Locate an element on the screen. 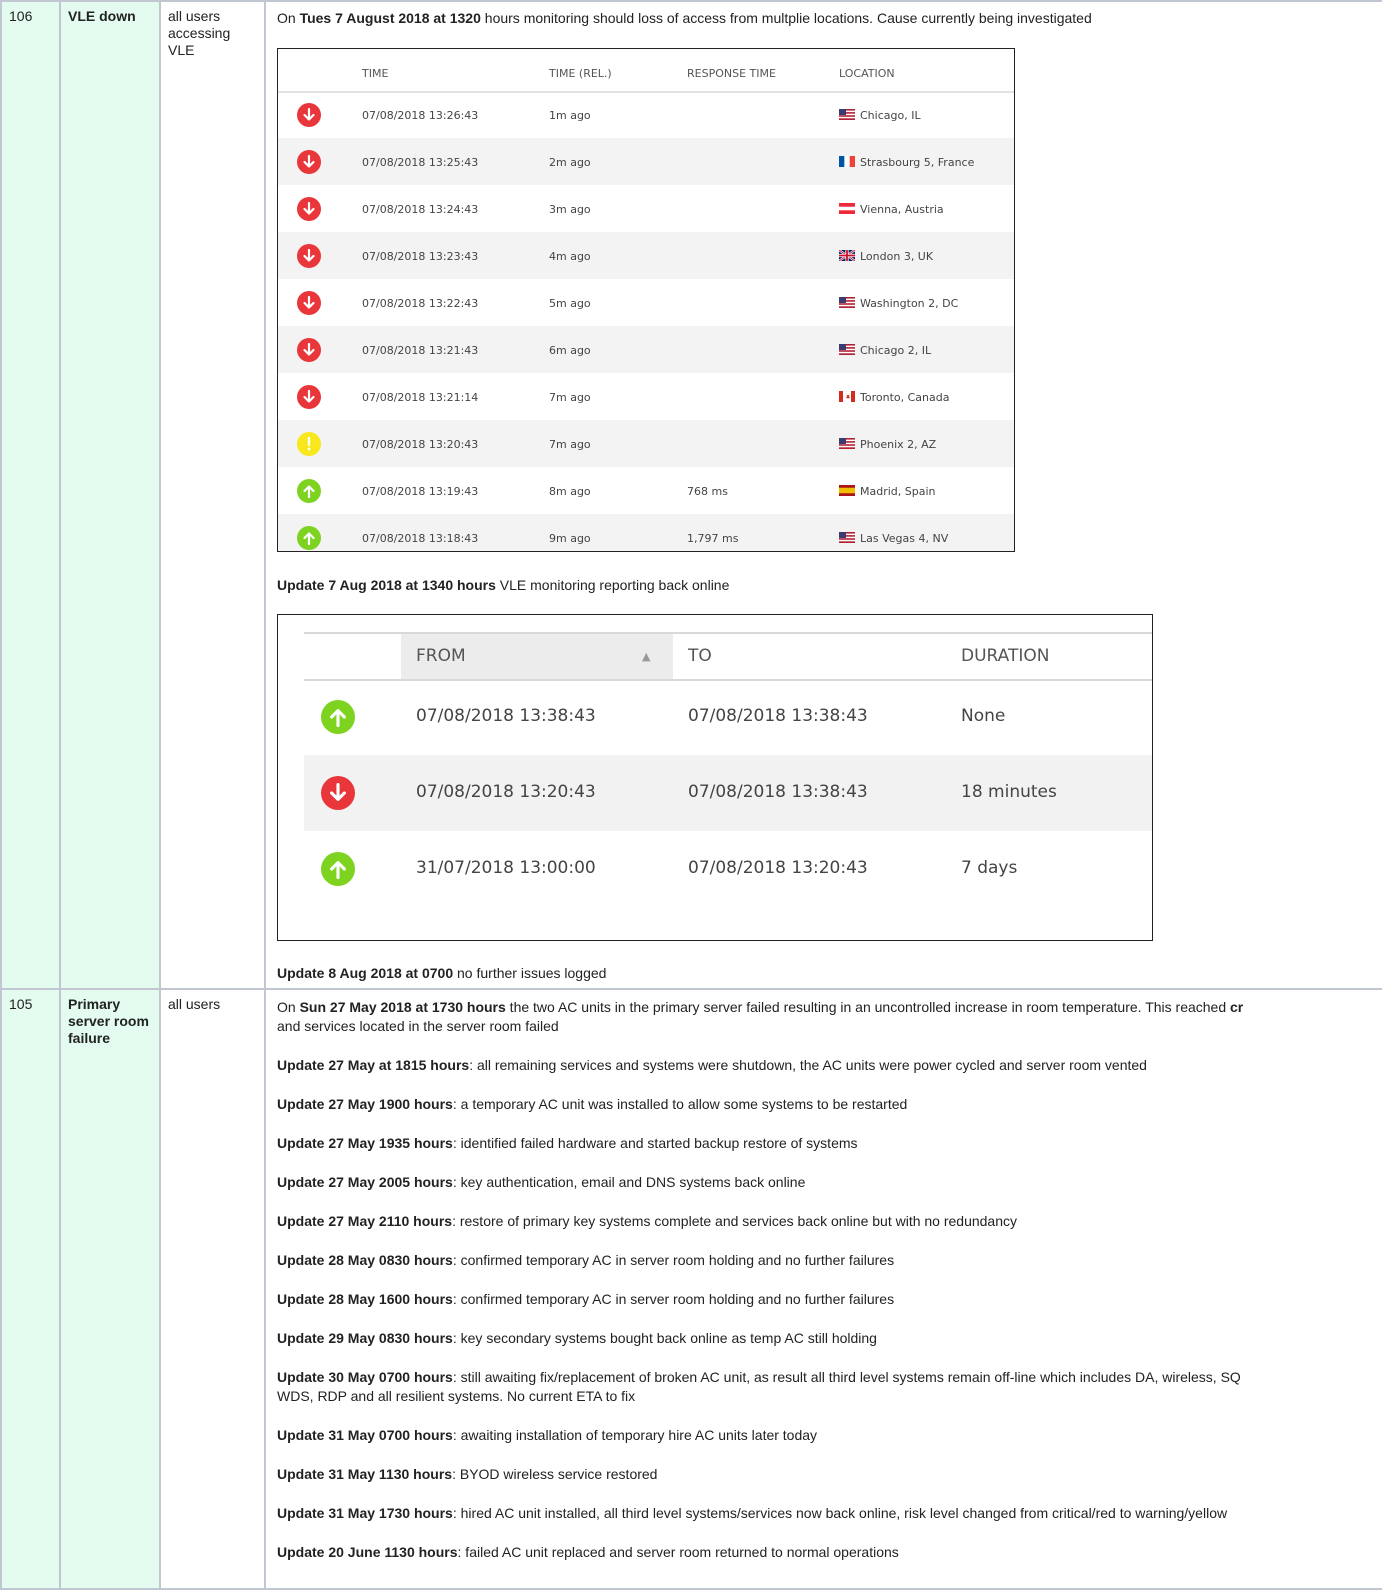 The width and height of the screenshot is (1382, 1590). update-time: Update 31 May 0700 hours is located at coordinates (365, 1435).